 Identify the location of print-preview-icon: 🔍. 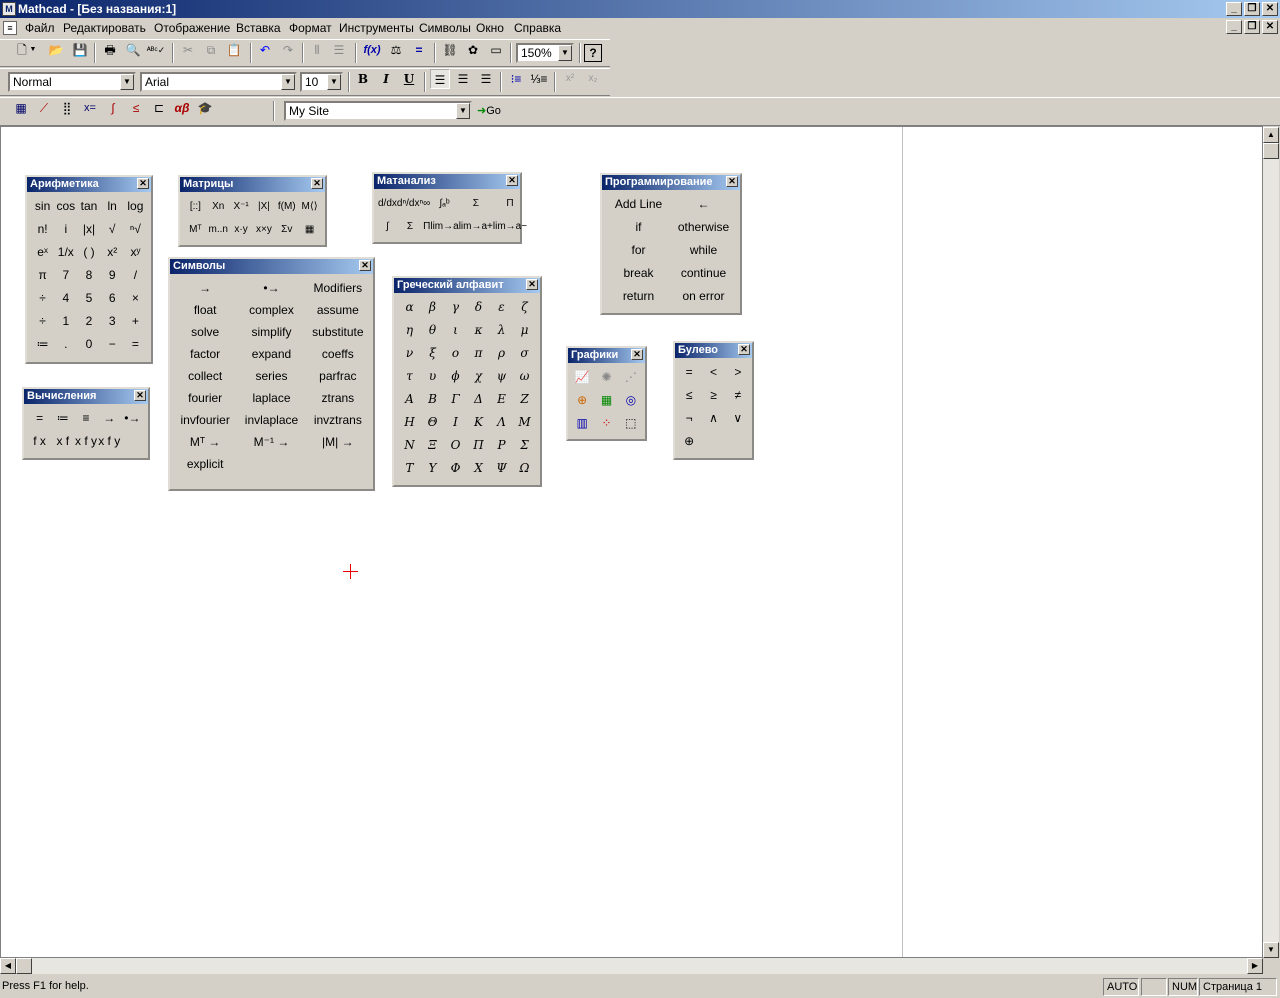
(133, 50).